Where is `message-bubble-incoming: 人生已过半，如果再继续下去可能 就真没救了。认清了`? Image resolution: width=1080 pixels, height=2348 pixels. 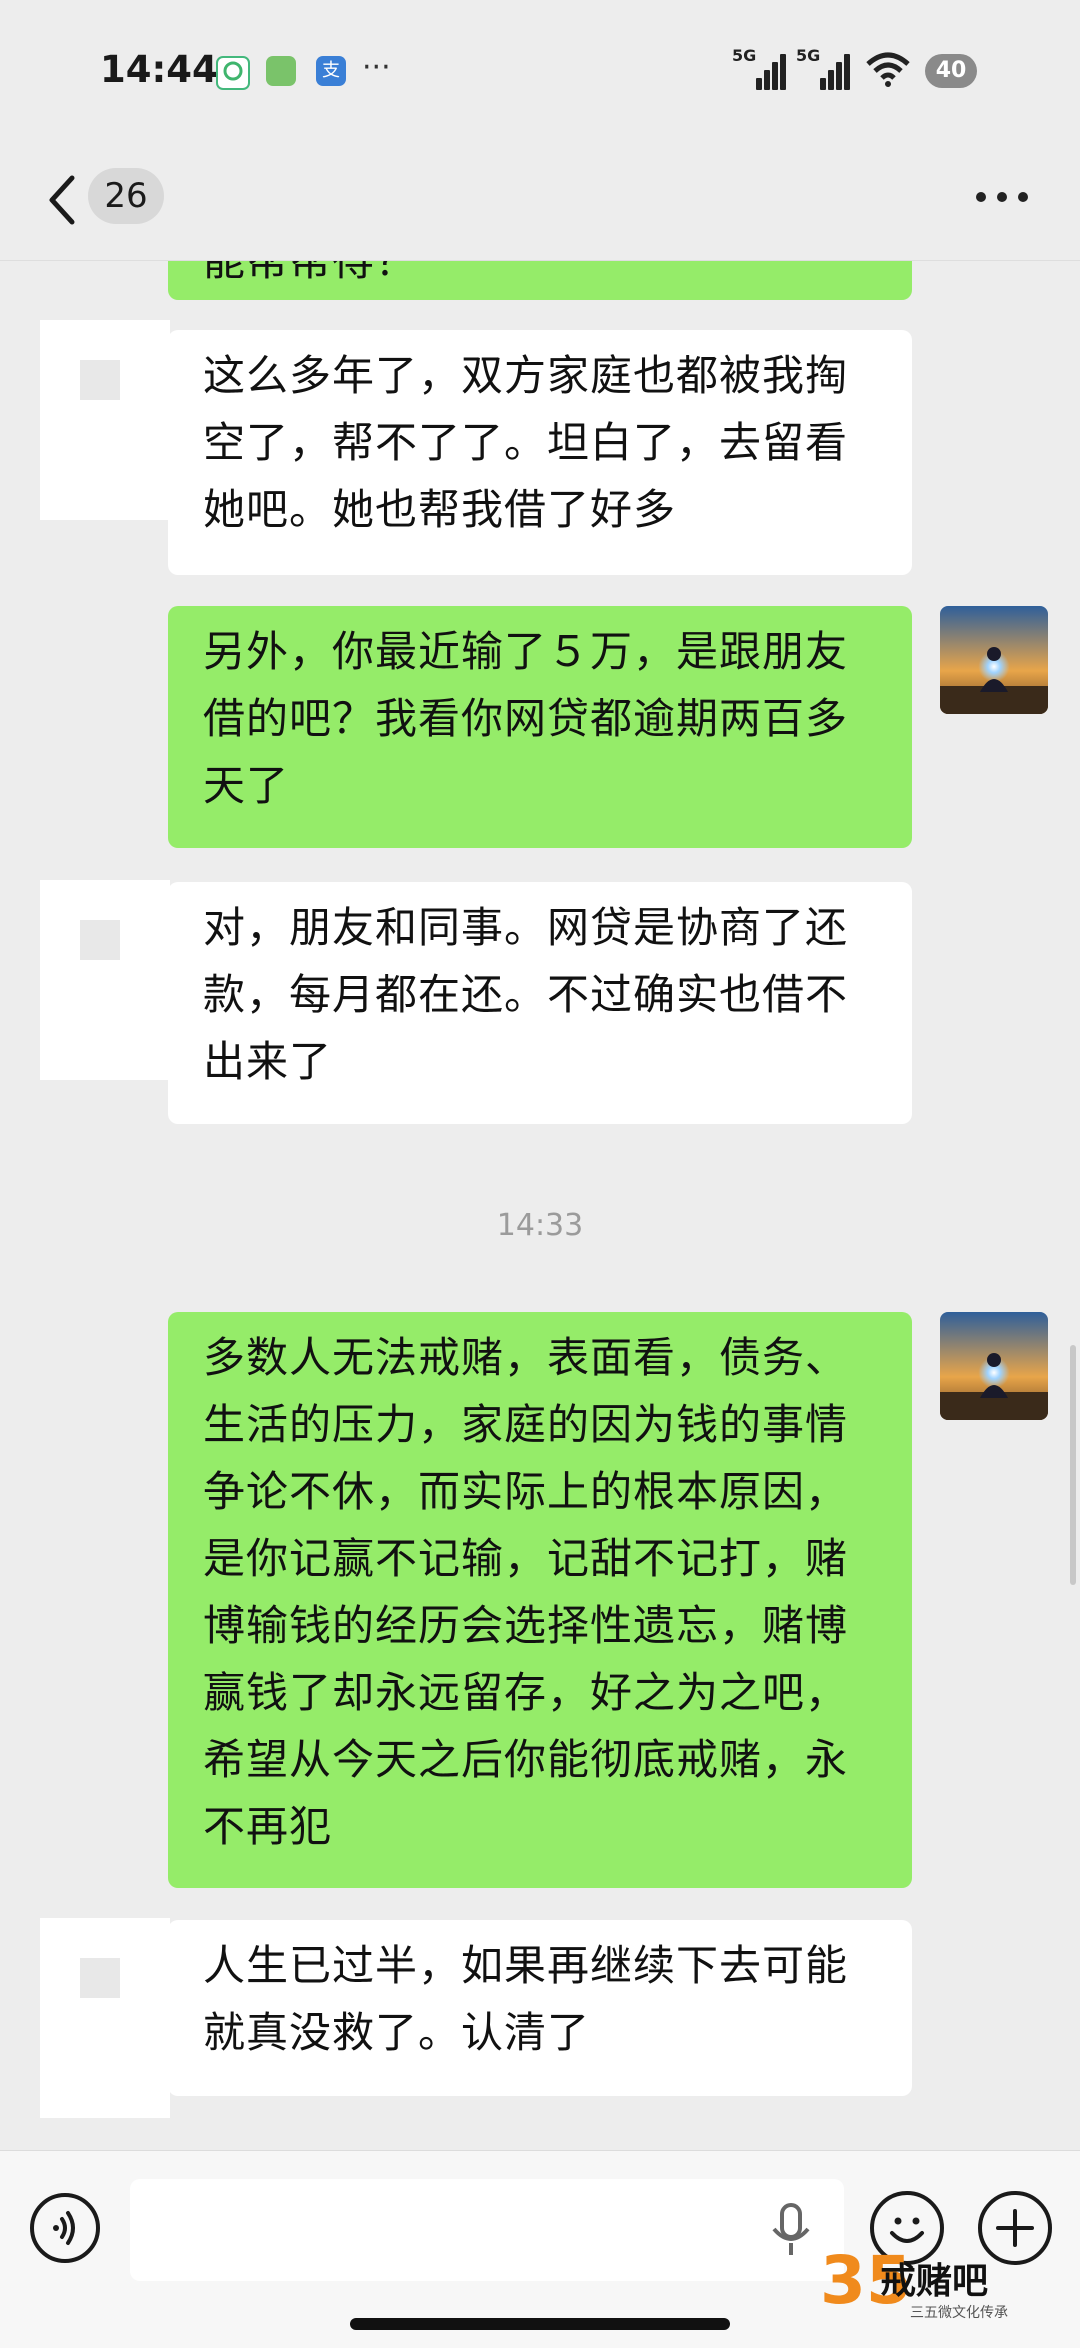 message-bubble-incoming: 人生已过半，如果再继续下去可能 就真没救了。认清了 is located at coordinates (540, 2008).